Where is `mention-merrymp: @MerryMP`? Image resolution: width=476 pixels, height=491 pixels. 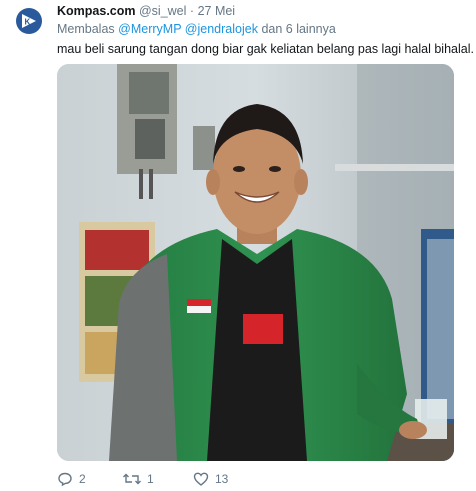
mention-merrymp: @MerryMP is located at coordinates (149, 29).